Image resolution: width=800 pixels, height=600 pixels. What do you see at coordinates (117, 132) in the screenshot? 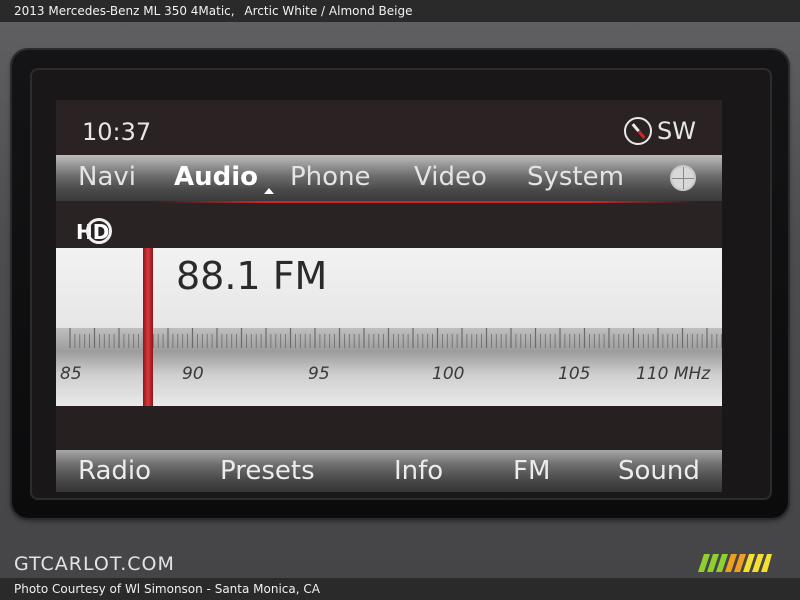
I see `clock: 10:37` at bounding box center [117, 132].